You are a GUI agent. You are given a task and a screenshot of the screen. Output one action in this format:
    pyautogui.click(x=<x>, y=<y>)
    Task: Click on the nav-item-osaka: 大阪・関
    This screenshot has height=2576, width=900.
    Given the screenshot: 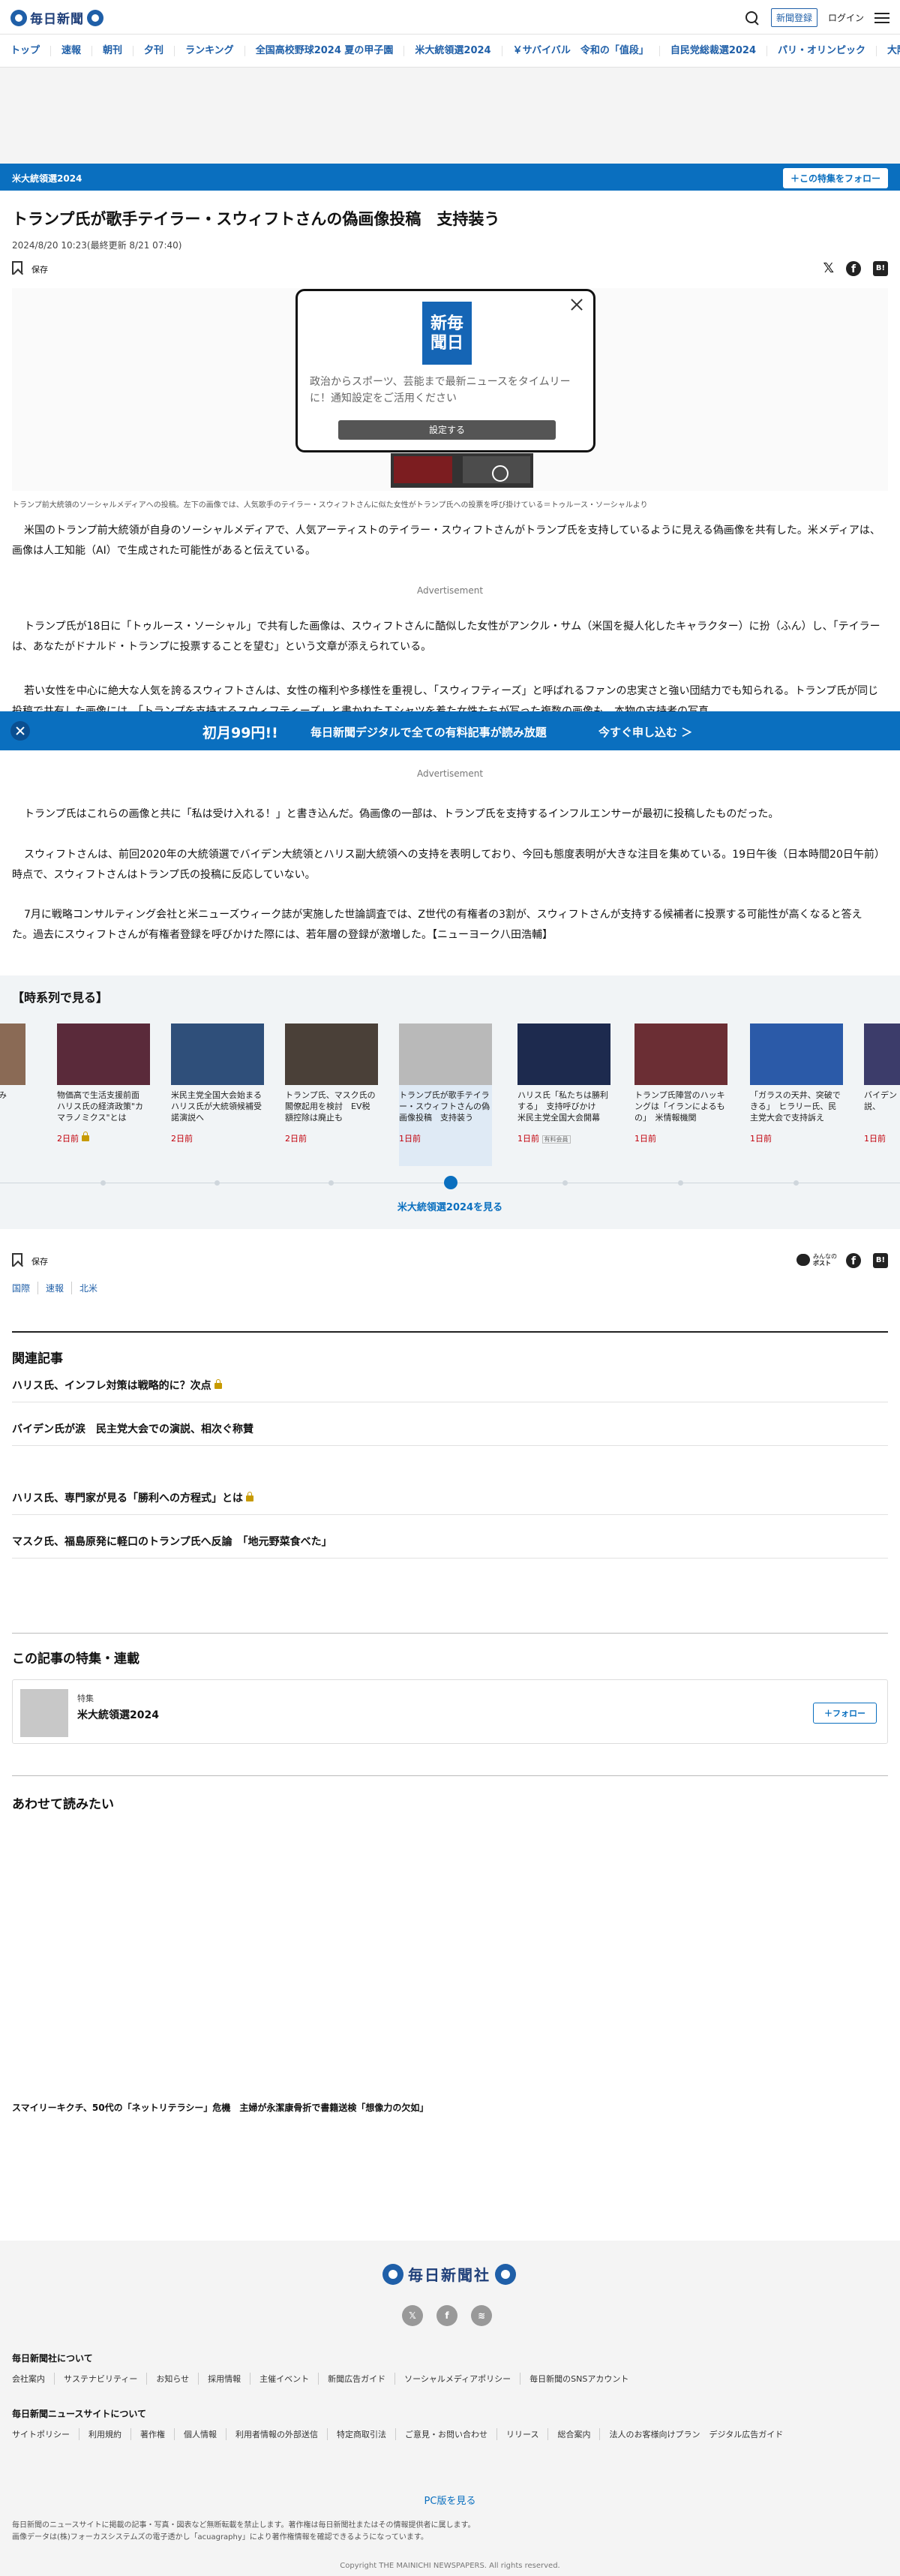 What is the action you would take?
    pyautogui.click(x=888, y=50)
    